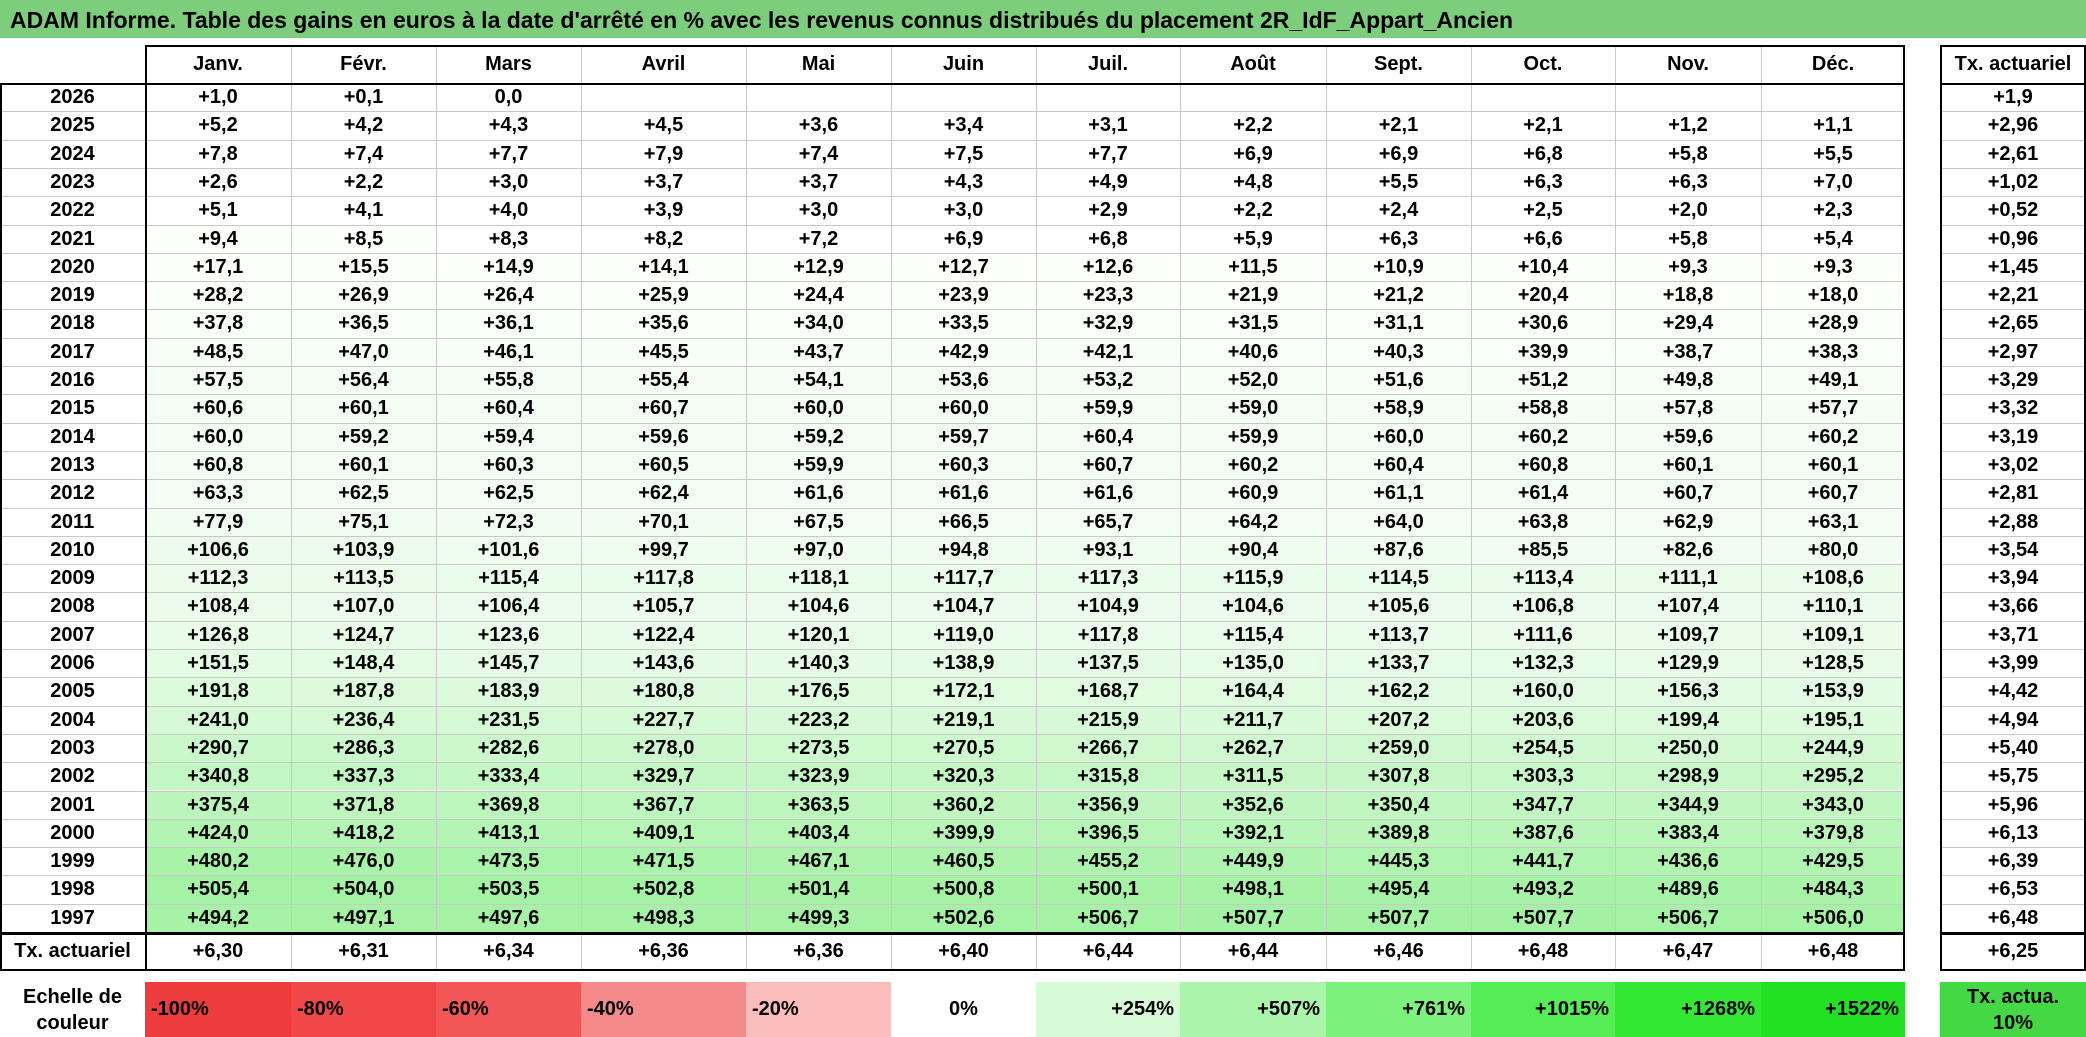 This screenshot has width=2086, height=1037. What do you see at coordinates (1688, 804) in the screenshot?
I see `table-cell: +344,9` at bounding box center [1688, 804].